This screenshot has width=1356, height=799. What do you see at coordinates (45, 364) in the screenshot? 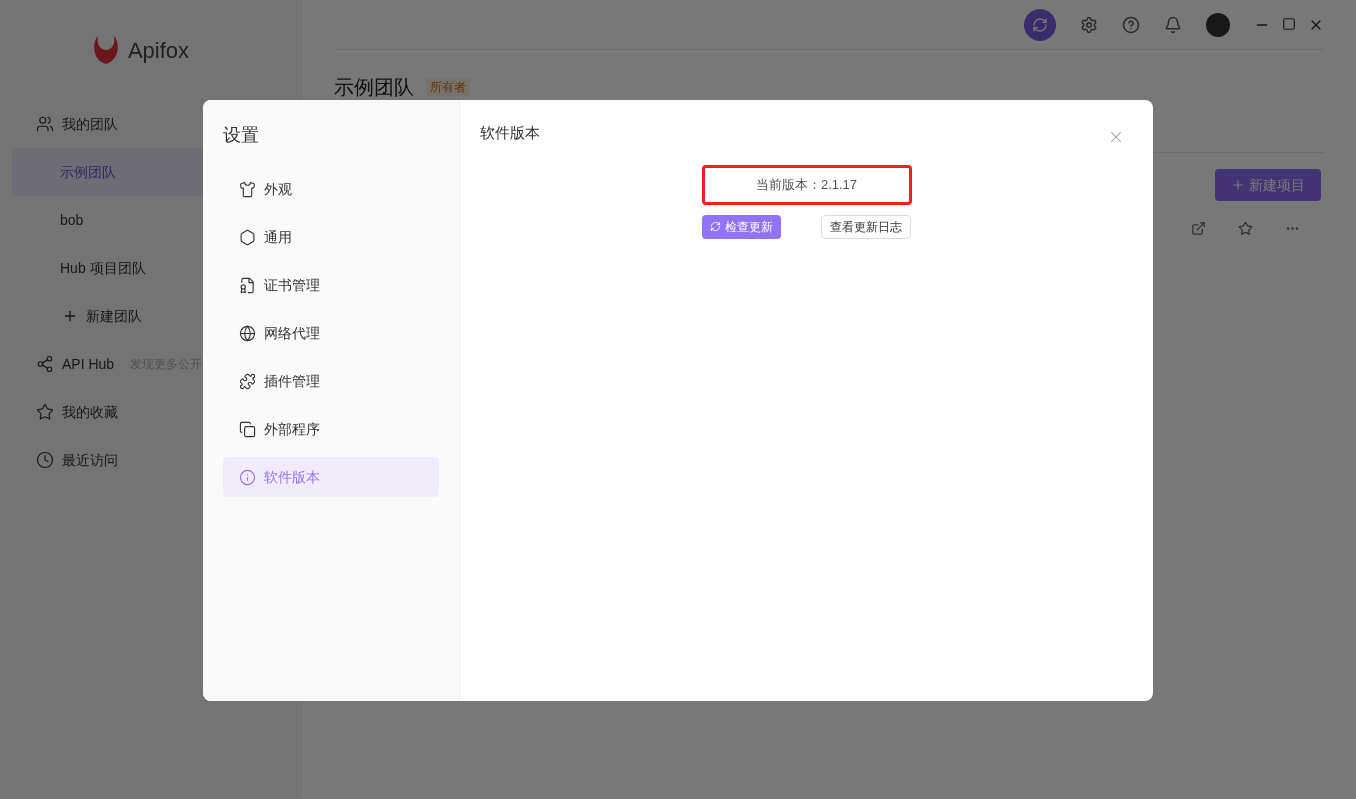
I see `hub-icon` at bounding box center [45, 364].